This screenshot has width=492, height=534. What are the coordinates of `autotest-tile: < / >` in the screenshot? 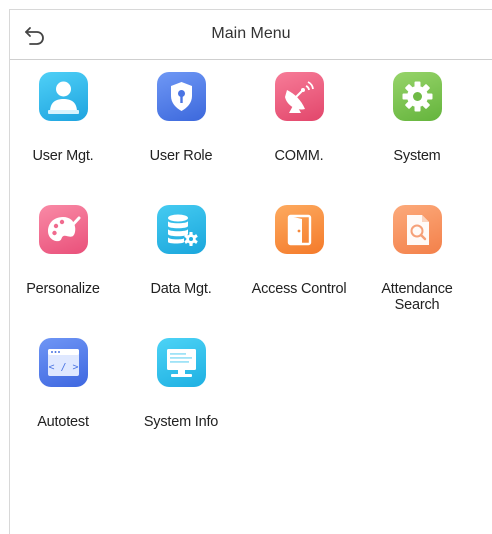 It's located at (63, 362).